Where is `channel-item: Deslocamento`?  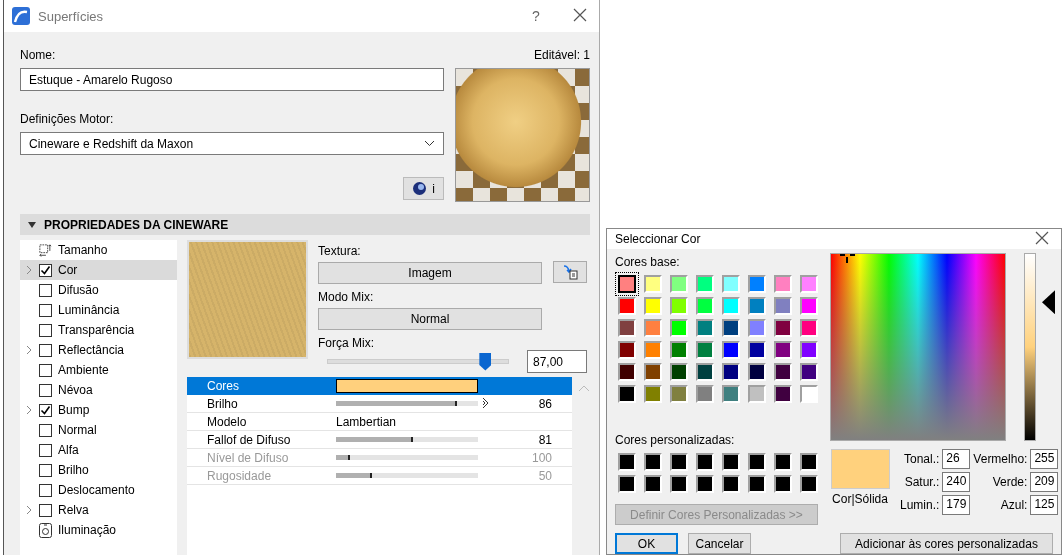 channel-item: Deslocamento is located at coordinates (98, 490).